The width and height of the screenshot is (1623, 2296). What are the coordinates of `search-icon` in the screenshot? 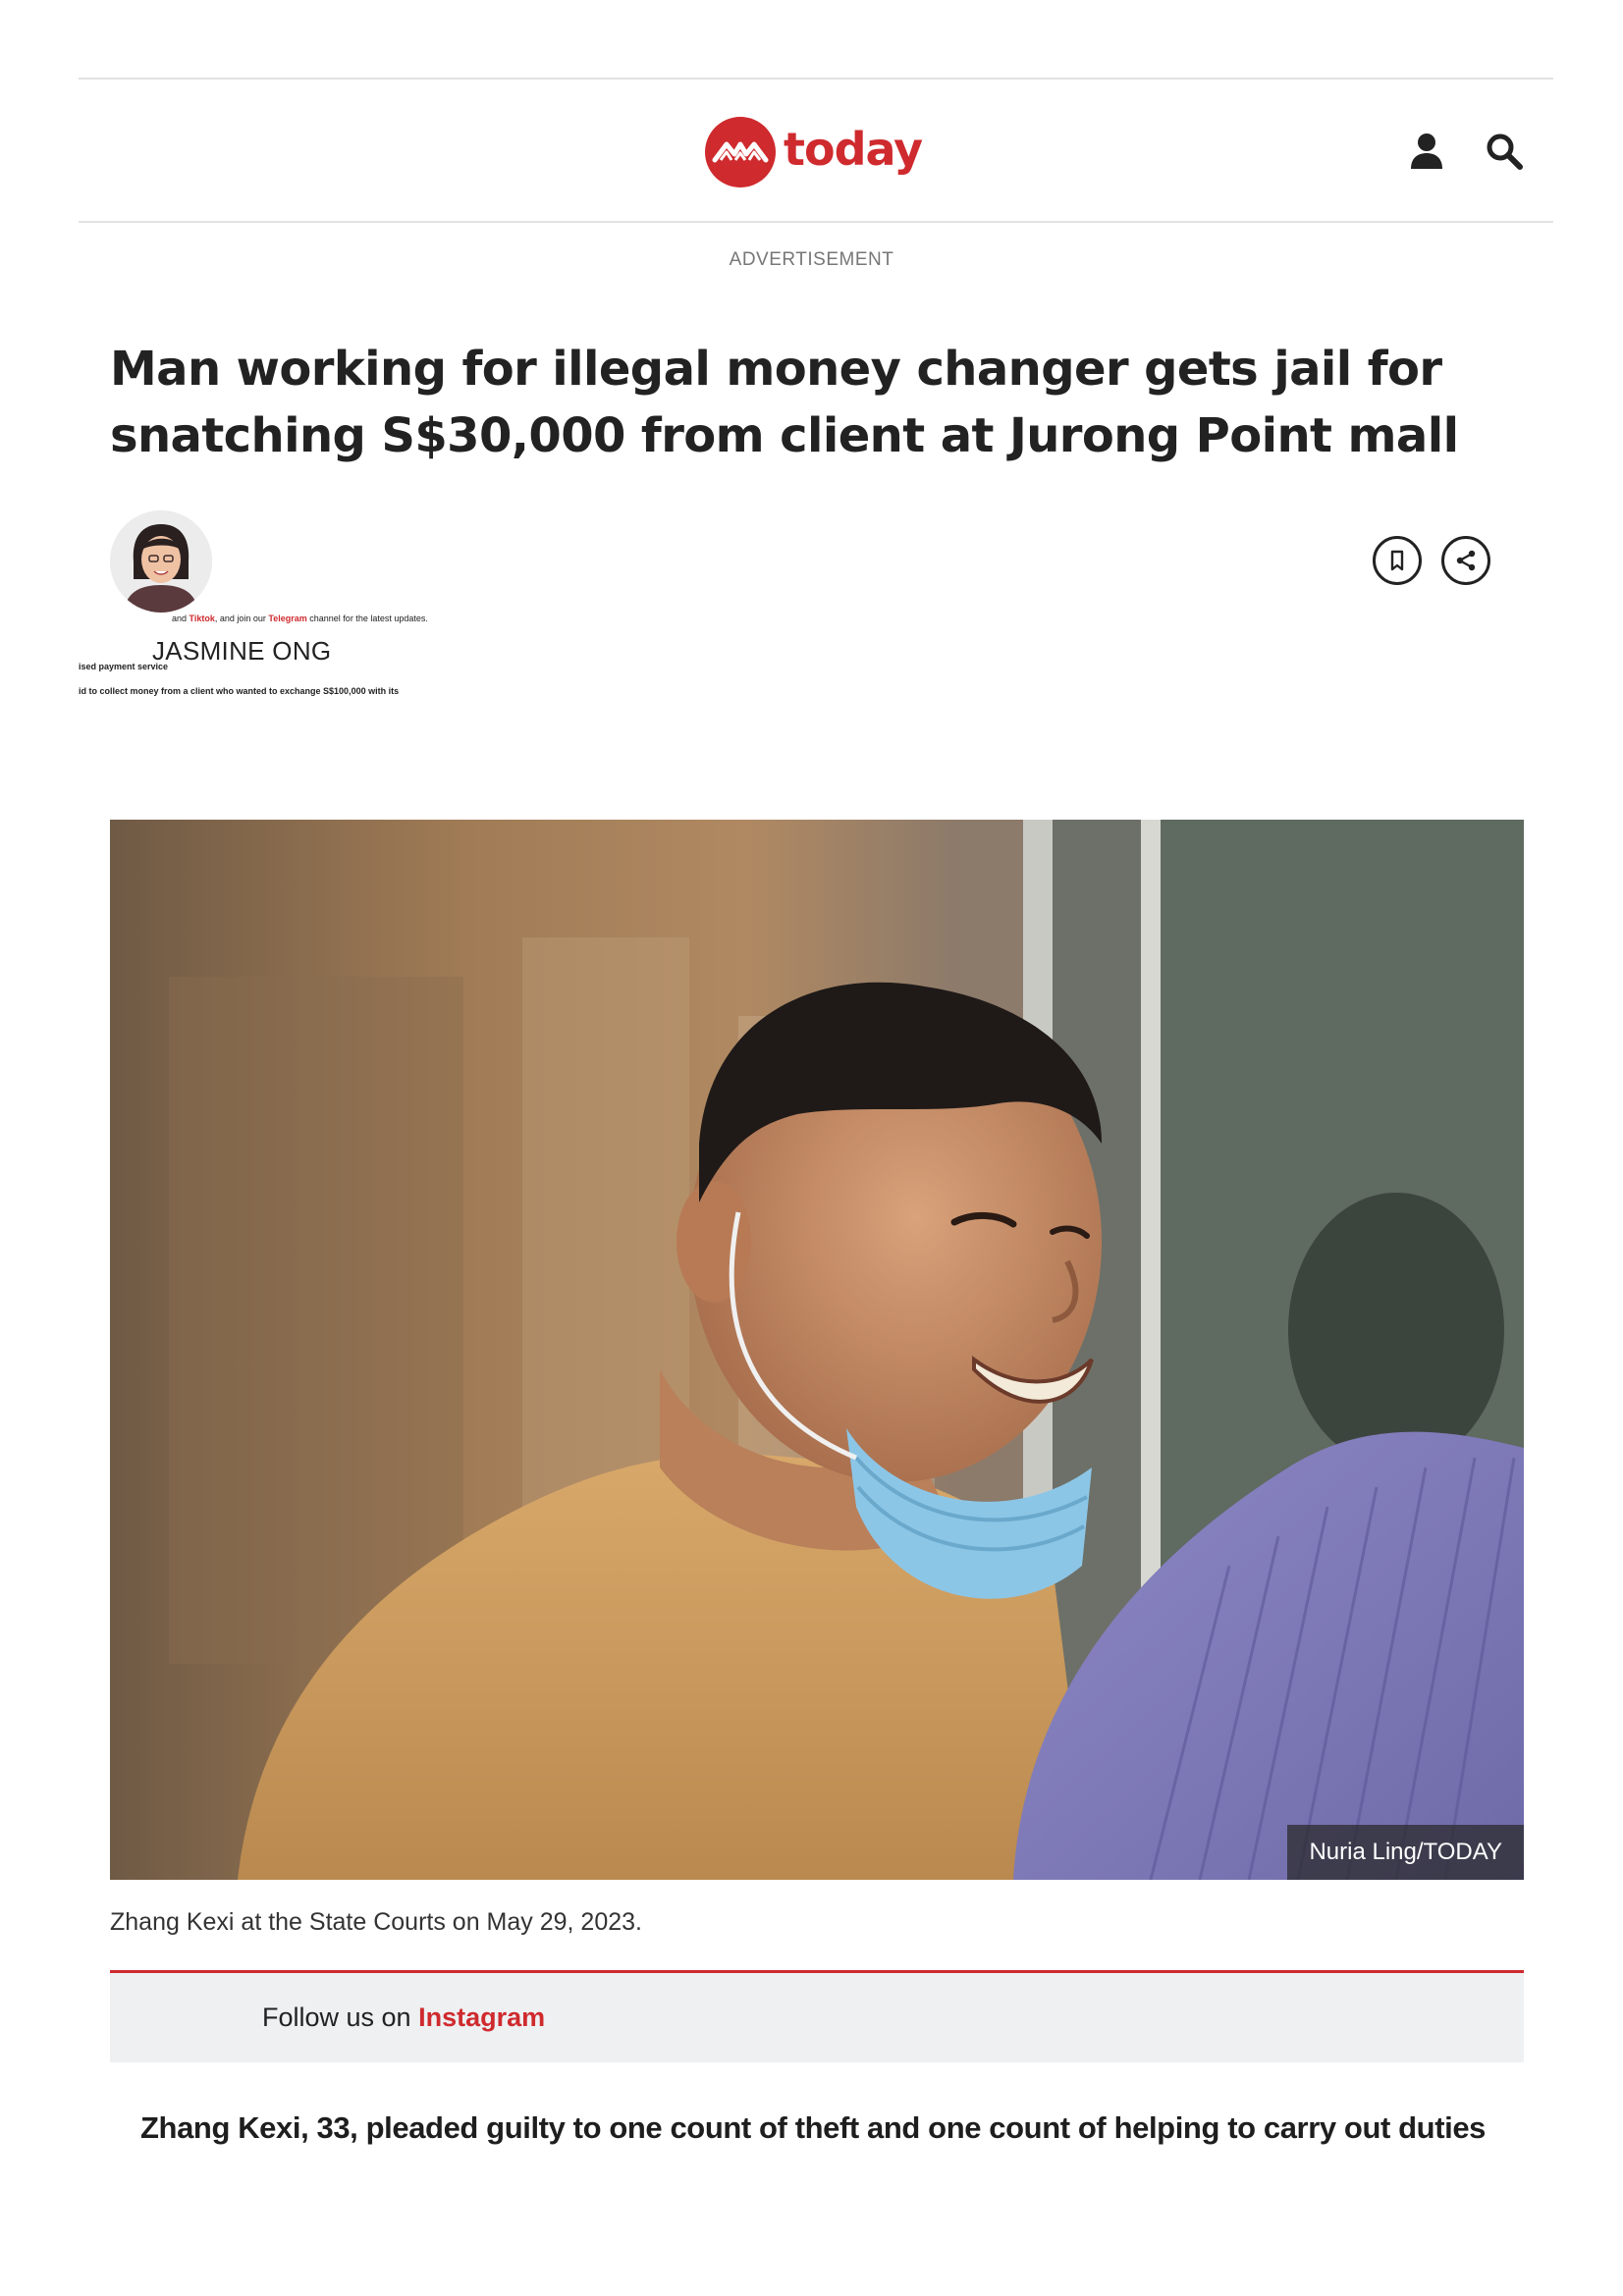 It's located at (1504, 151).